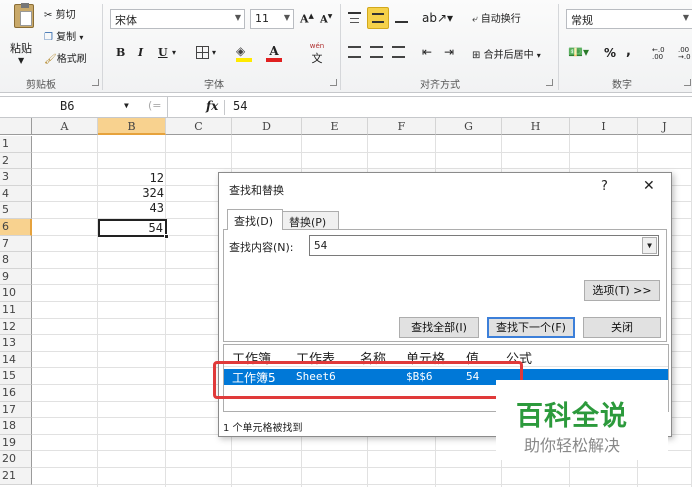  I want to click on col-header-C: C, so click(199, 126).